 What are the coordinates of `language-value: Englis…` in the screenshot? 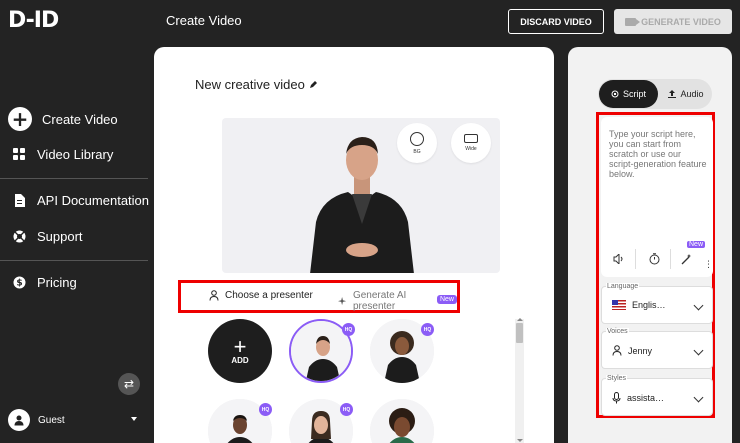 It's located at (639, 305).